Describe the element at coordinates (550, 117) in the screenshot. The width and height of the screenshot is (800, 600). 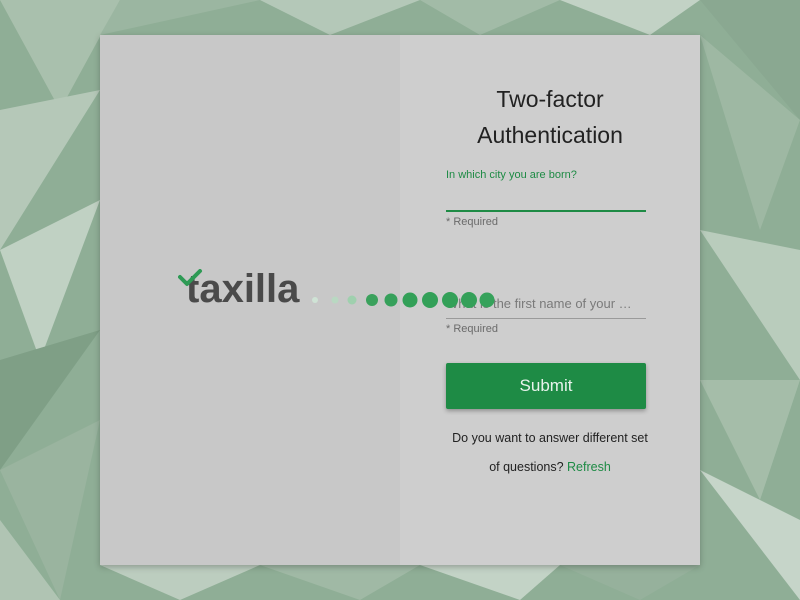
I see `page-title: Two-factor Authentication` at that location.